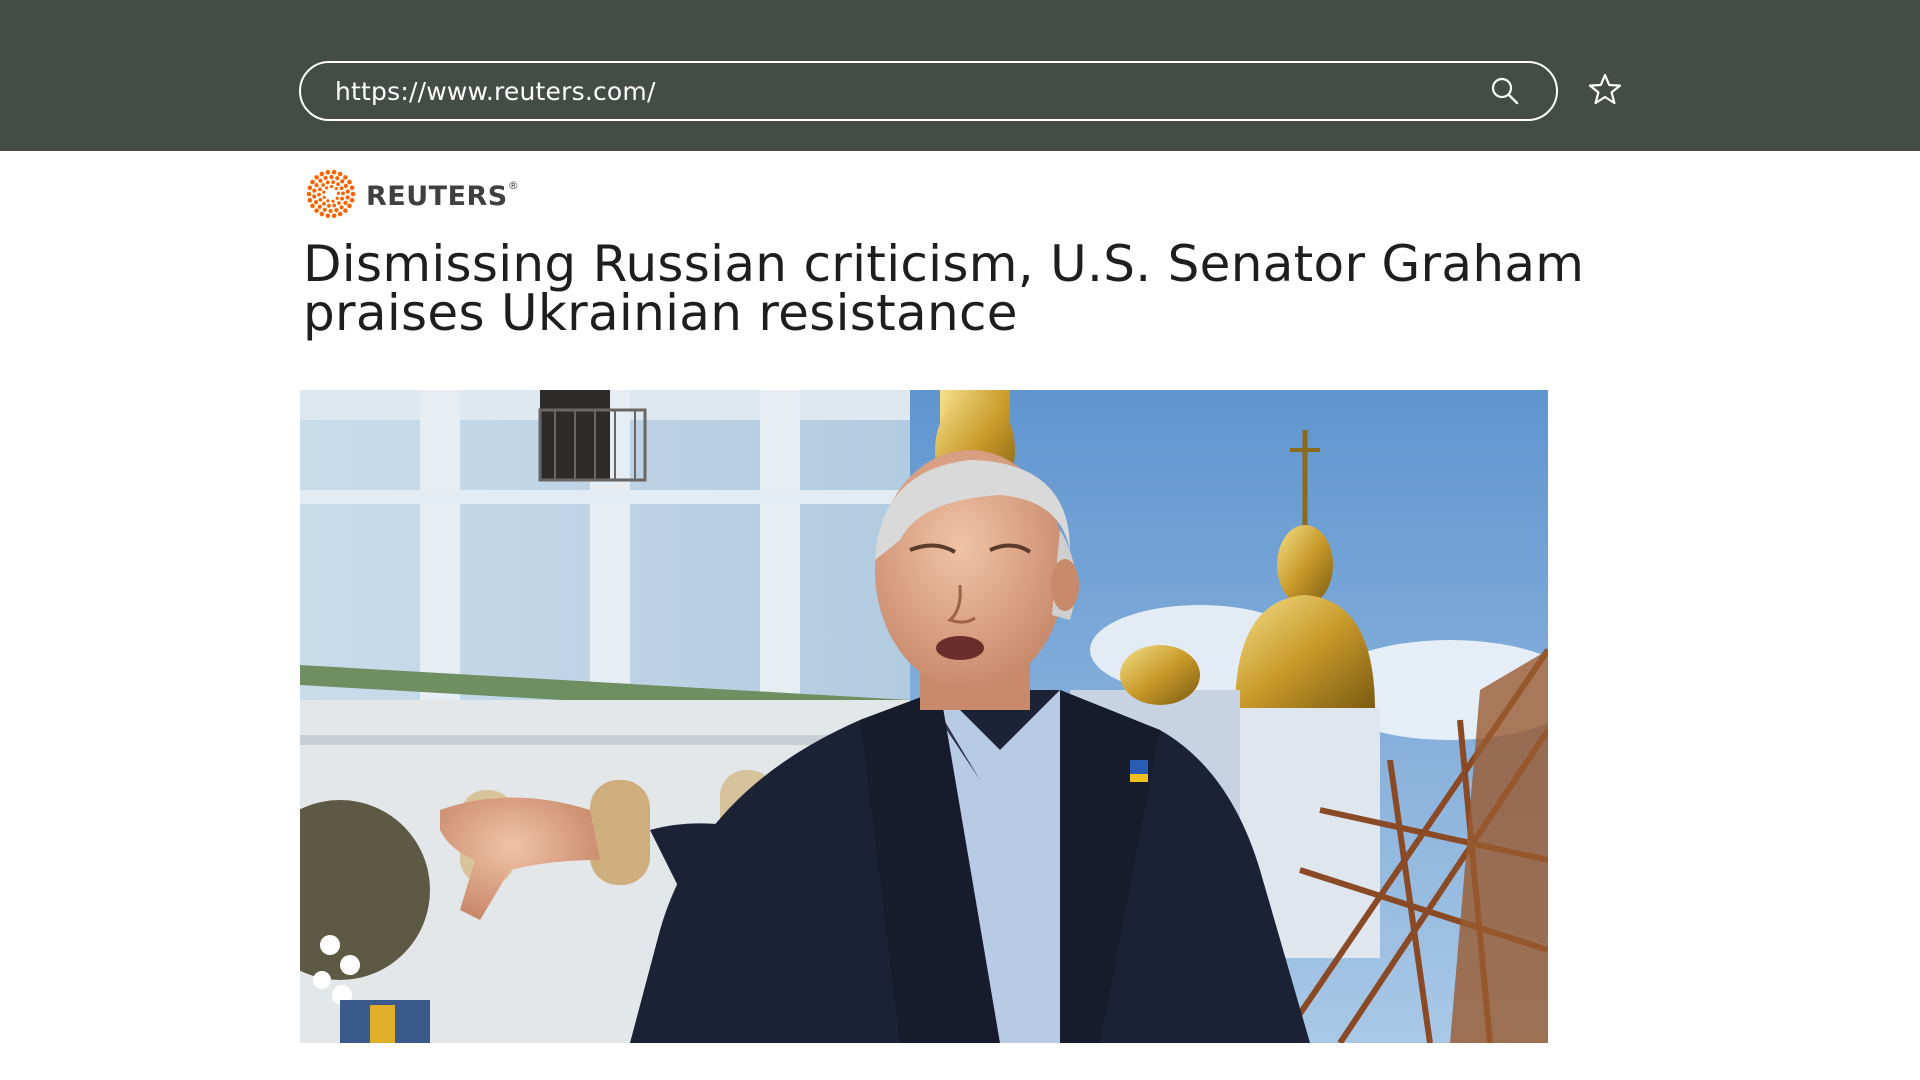 Image resolution: width=1920 pixels, height=1080 pixels. What do you see at coordinates (443, 195) in the screenshot?
I see `logo-text: REUTERS®` at bounding box center [443, 195].